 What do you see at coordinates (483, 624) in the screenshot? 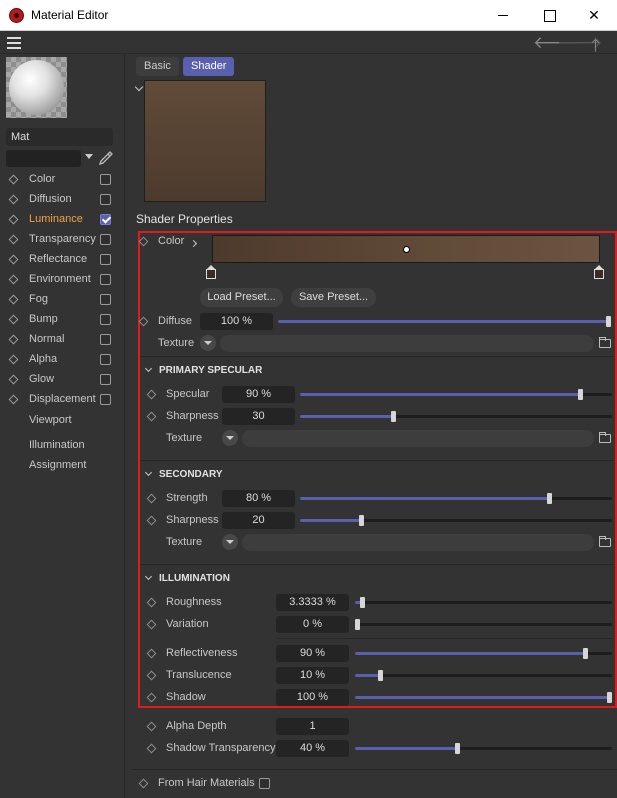
I see `variation-slider` at bounding box center [483, 624].